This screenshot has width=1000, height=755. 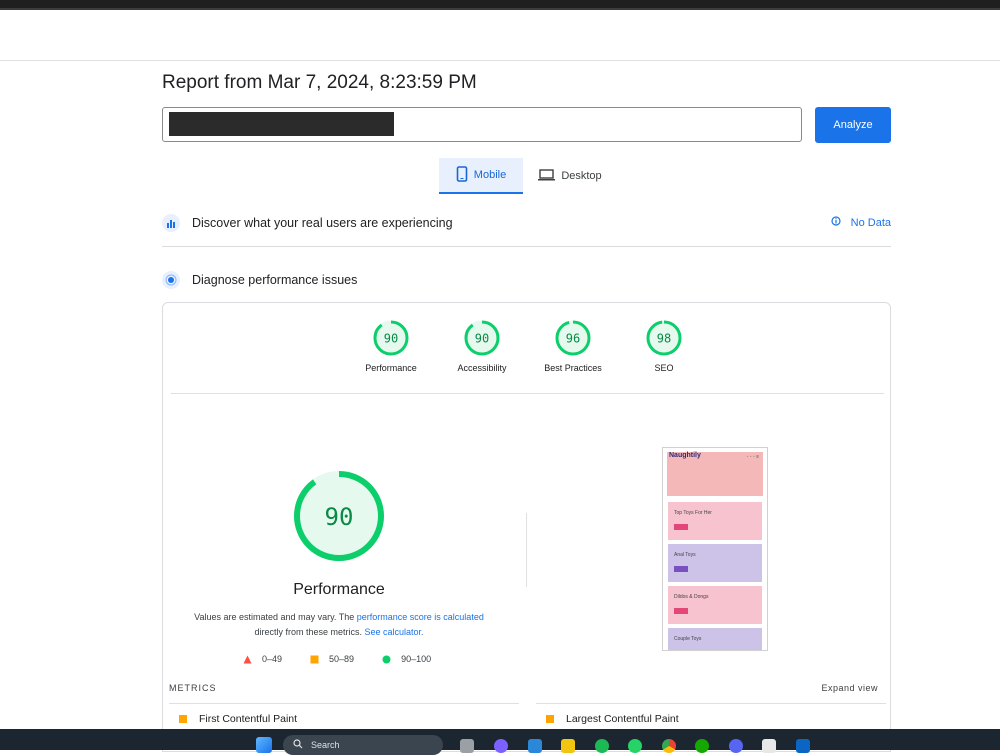 I want to click on metrics-divider-right, so click(x=711, y=703).